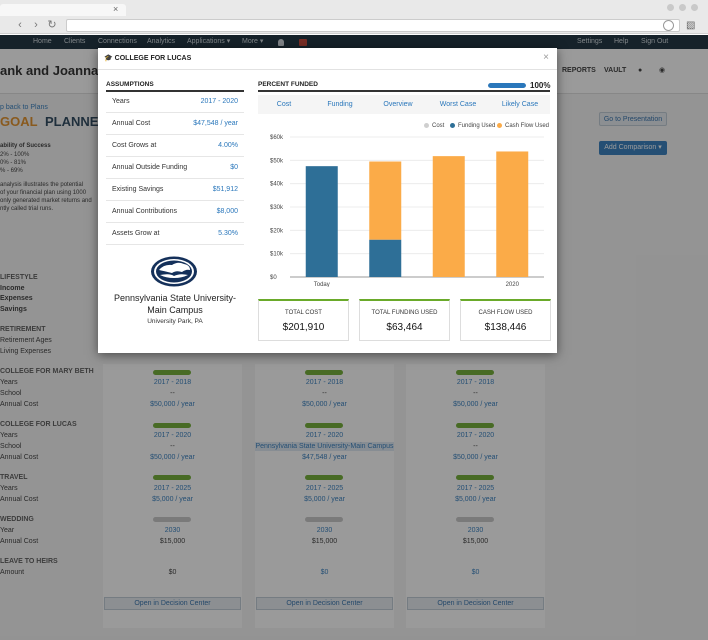  Describe the element at coordinates (303, 320) in the screenshot. I see `summary-card-total-cost: TOTAL COST $201,910` at that location.